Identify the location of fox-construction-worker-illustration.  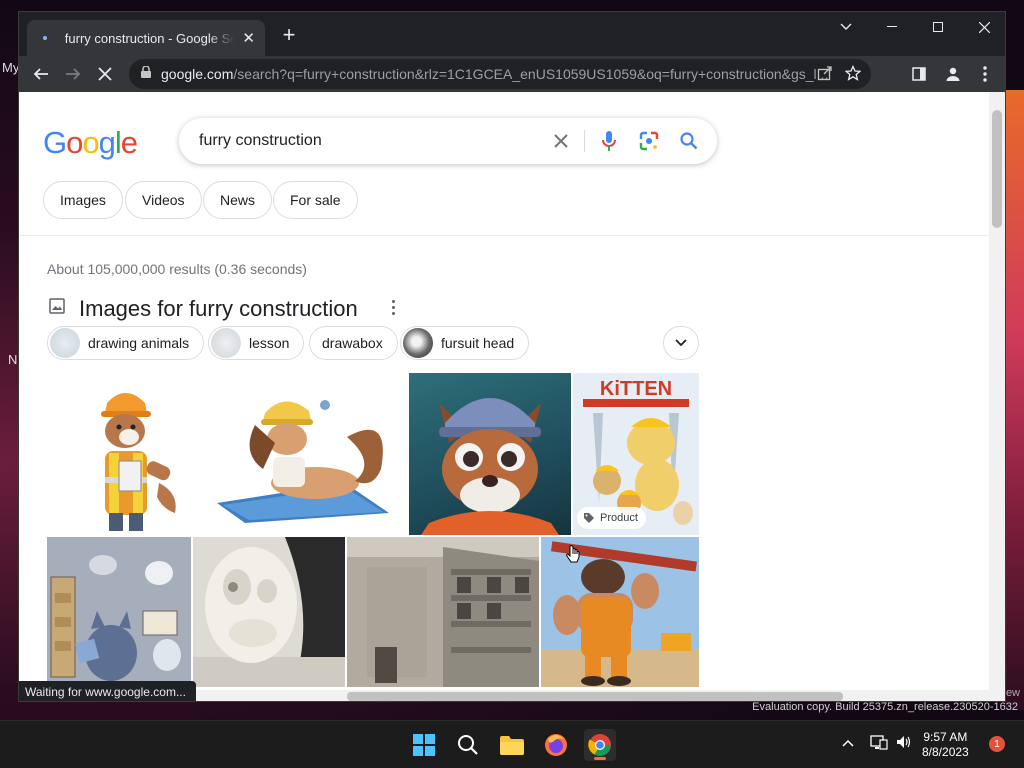
(138, 462).